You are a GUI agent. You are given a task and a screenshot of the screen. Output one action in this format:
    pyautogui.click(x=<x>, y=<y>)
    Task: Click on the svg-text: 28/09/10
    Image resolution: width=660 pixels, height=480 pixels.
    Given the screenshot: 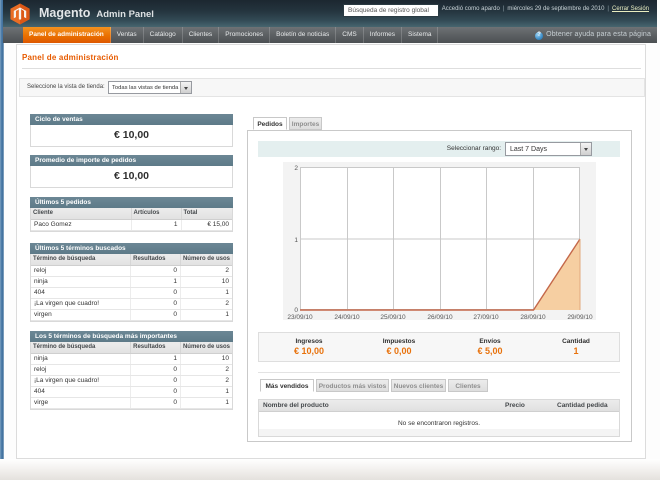 What is the action you would take?
    pyautogui.click(x=533, y=317)
    